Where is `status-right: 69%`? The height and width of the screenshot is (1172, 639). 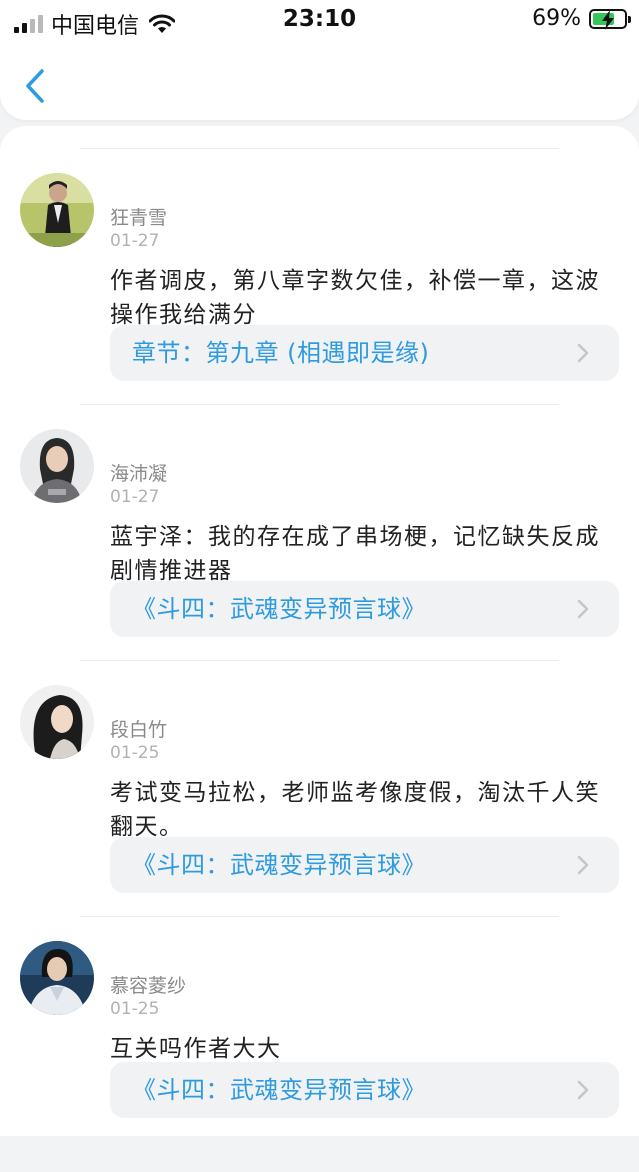
status-right: 69% is located at coordinates (581, 18).